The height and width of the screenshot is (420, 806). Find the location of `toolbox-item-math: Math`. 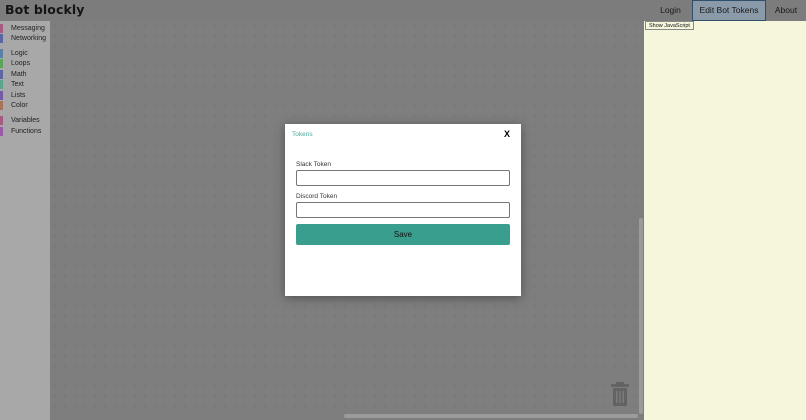

toolbox-item-math: Math is located at coordinates (13, 74).